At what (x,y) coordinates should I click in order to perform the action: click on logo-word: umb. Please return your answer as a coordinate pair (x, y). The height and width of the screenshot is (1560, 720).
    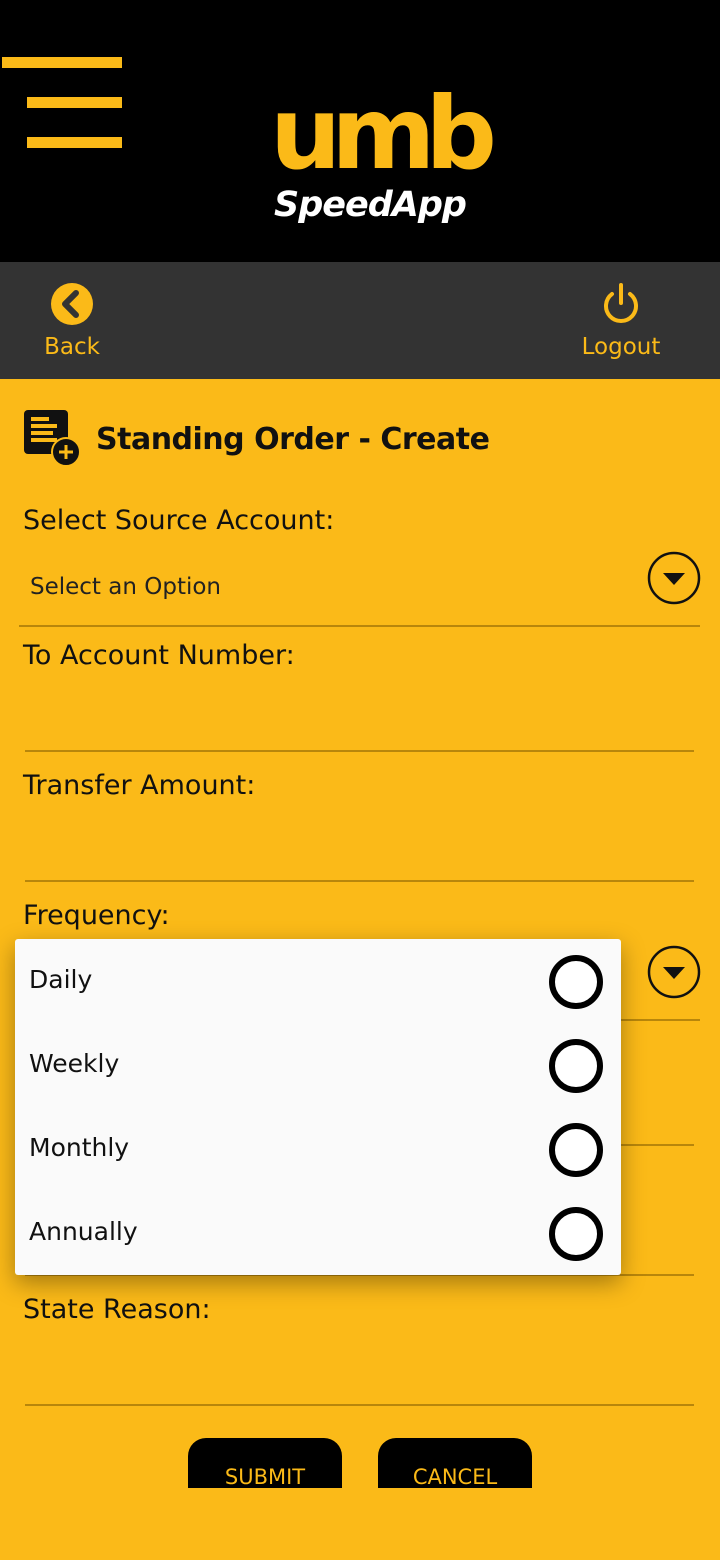
    Looking at the image, I should click on (383, 133).